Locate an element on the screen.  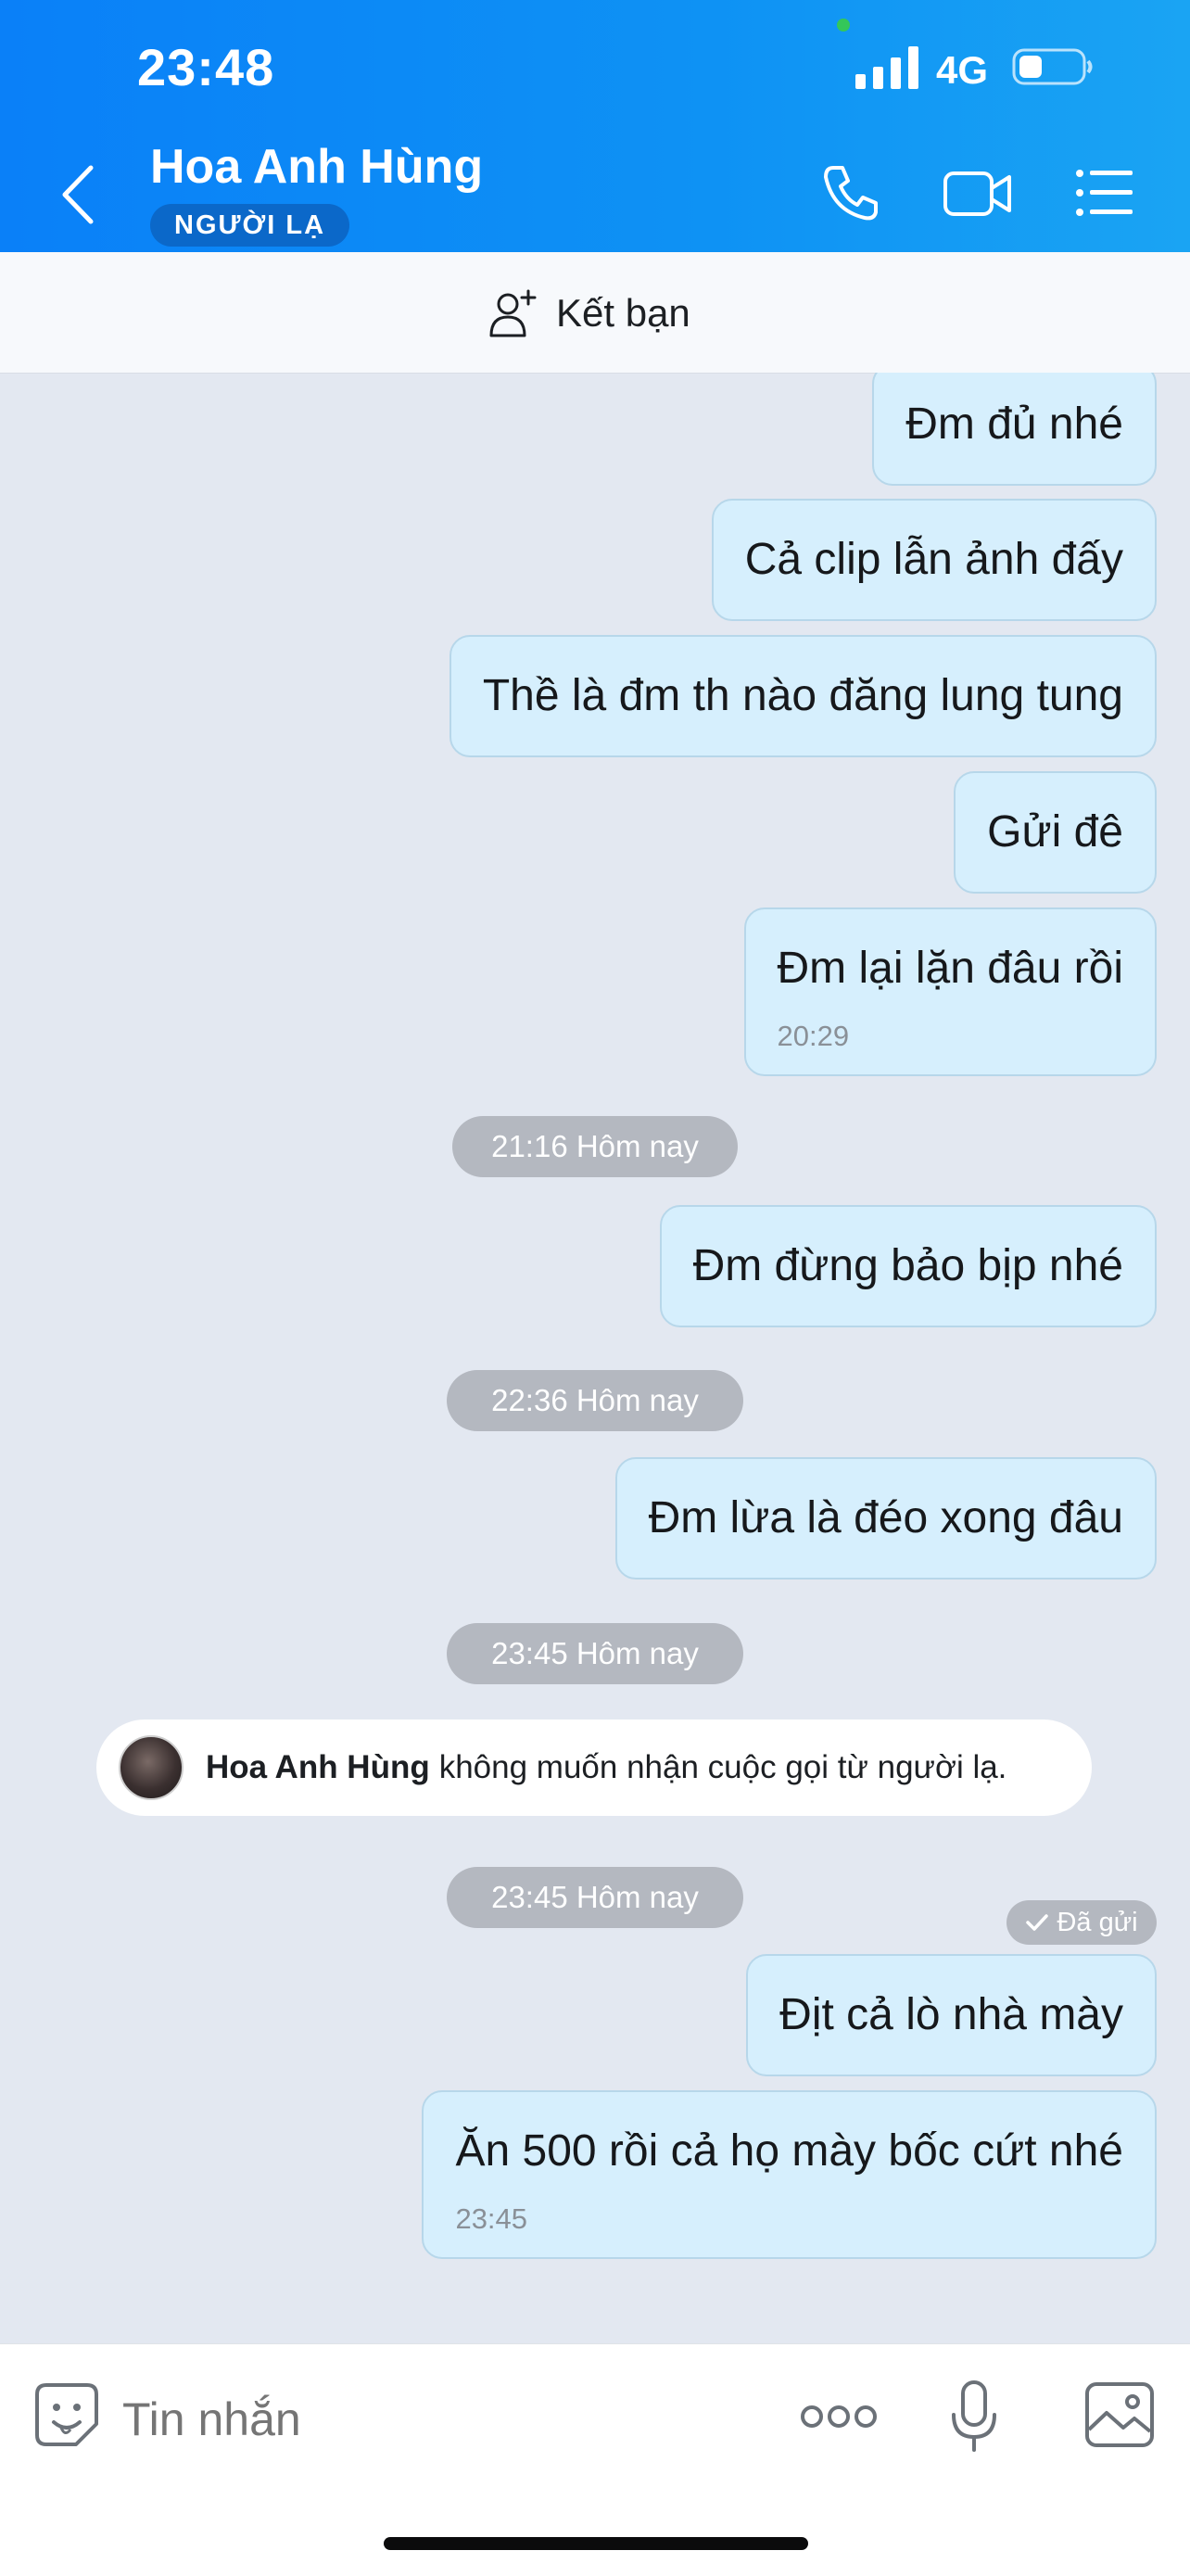
message-bubble: Cả clip lẫn ảnh đấy is located at coordinates (934, 560).